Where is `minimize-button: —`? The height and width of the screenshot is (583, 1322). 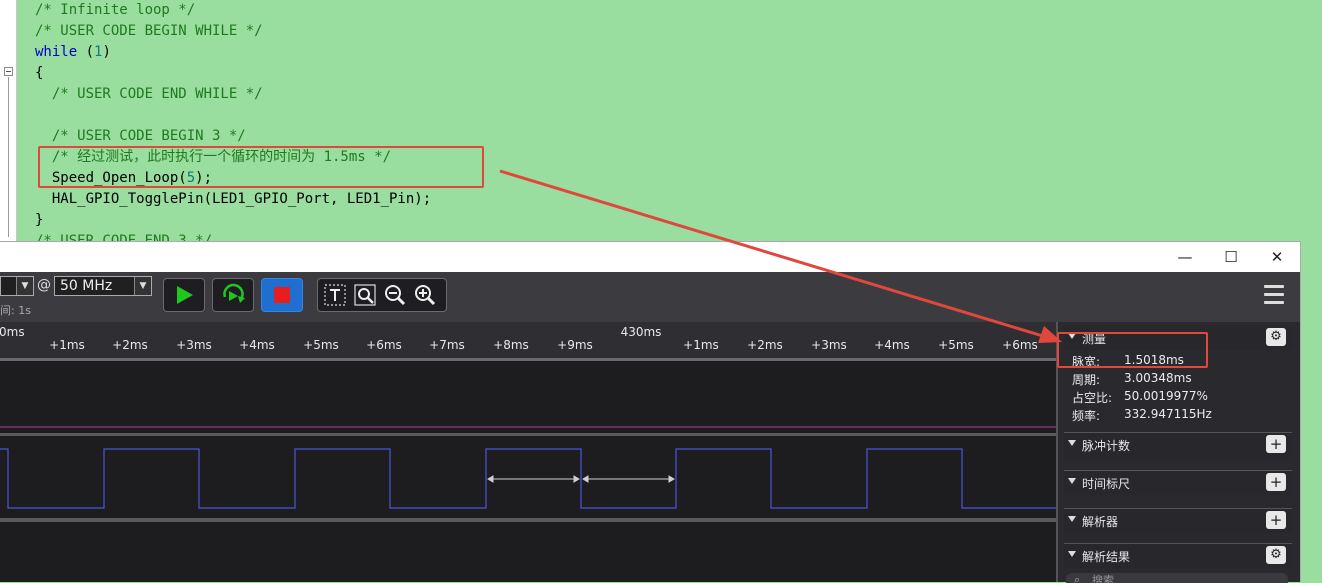
minimize-button: — is located at coordinates (1185, 257).